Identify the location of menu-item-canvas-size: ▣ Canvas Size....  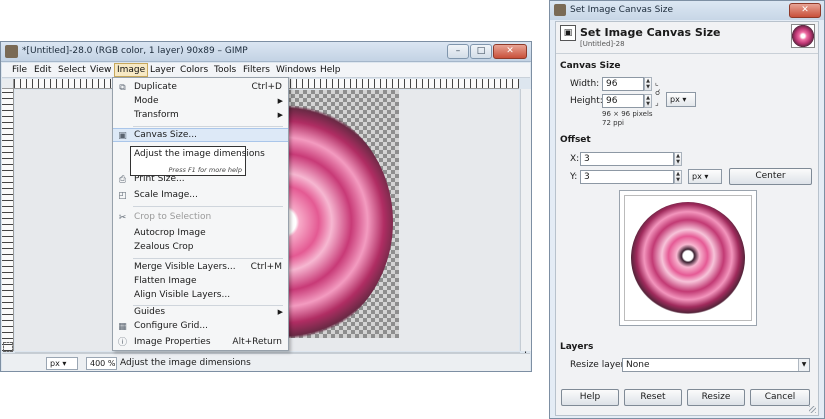
(200, 135).